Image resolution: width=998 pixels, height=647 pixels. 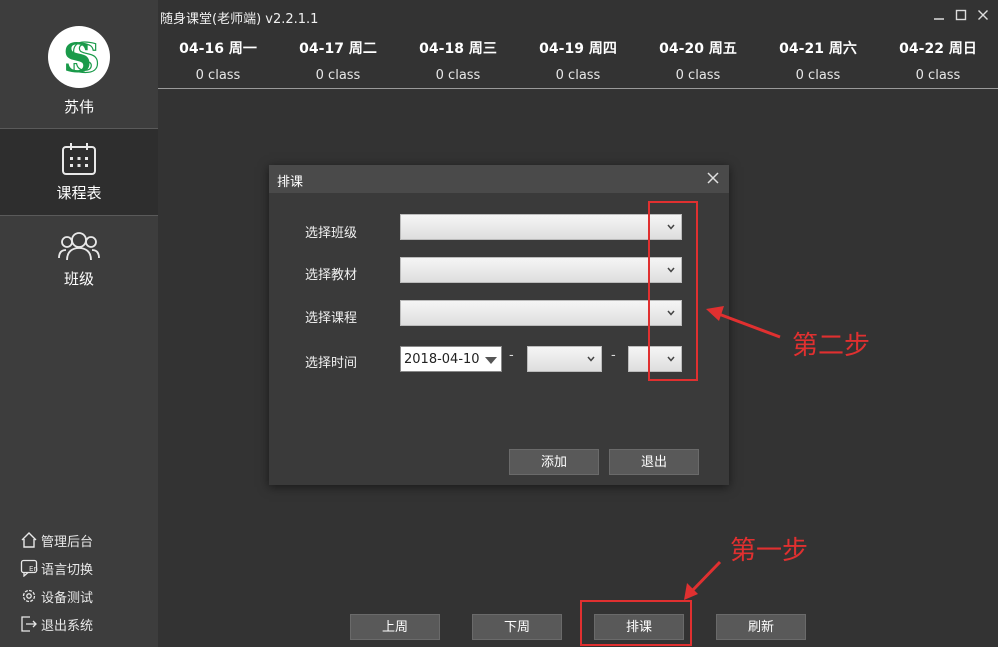 What do you see at coordinates (769, 551) in the screenshot?
I see `step1-label: 第一步` at bounding box center [769, 551].